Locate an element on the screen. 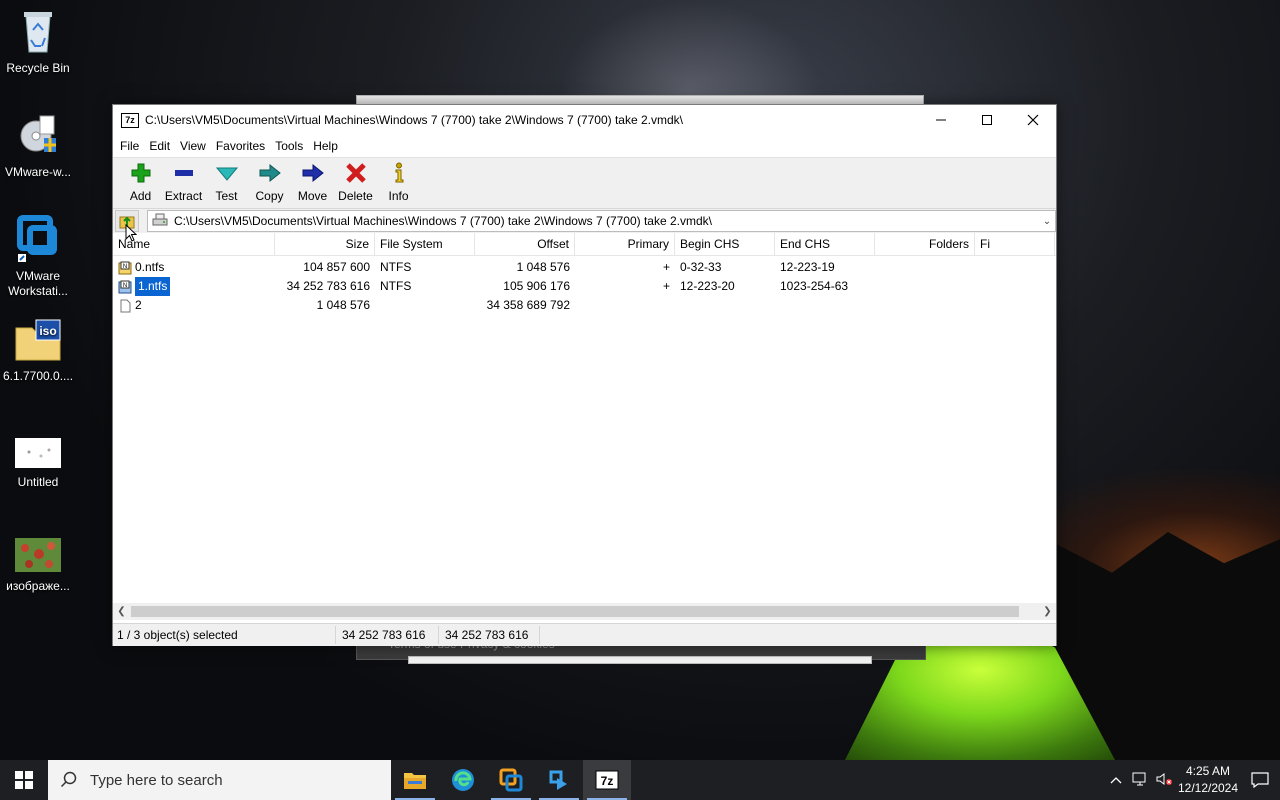 The width and height of the screenshot is (1280, 800). maximize-button is located at coordinates (987, 120).